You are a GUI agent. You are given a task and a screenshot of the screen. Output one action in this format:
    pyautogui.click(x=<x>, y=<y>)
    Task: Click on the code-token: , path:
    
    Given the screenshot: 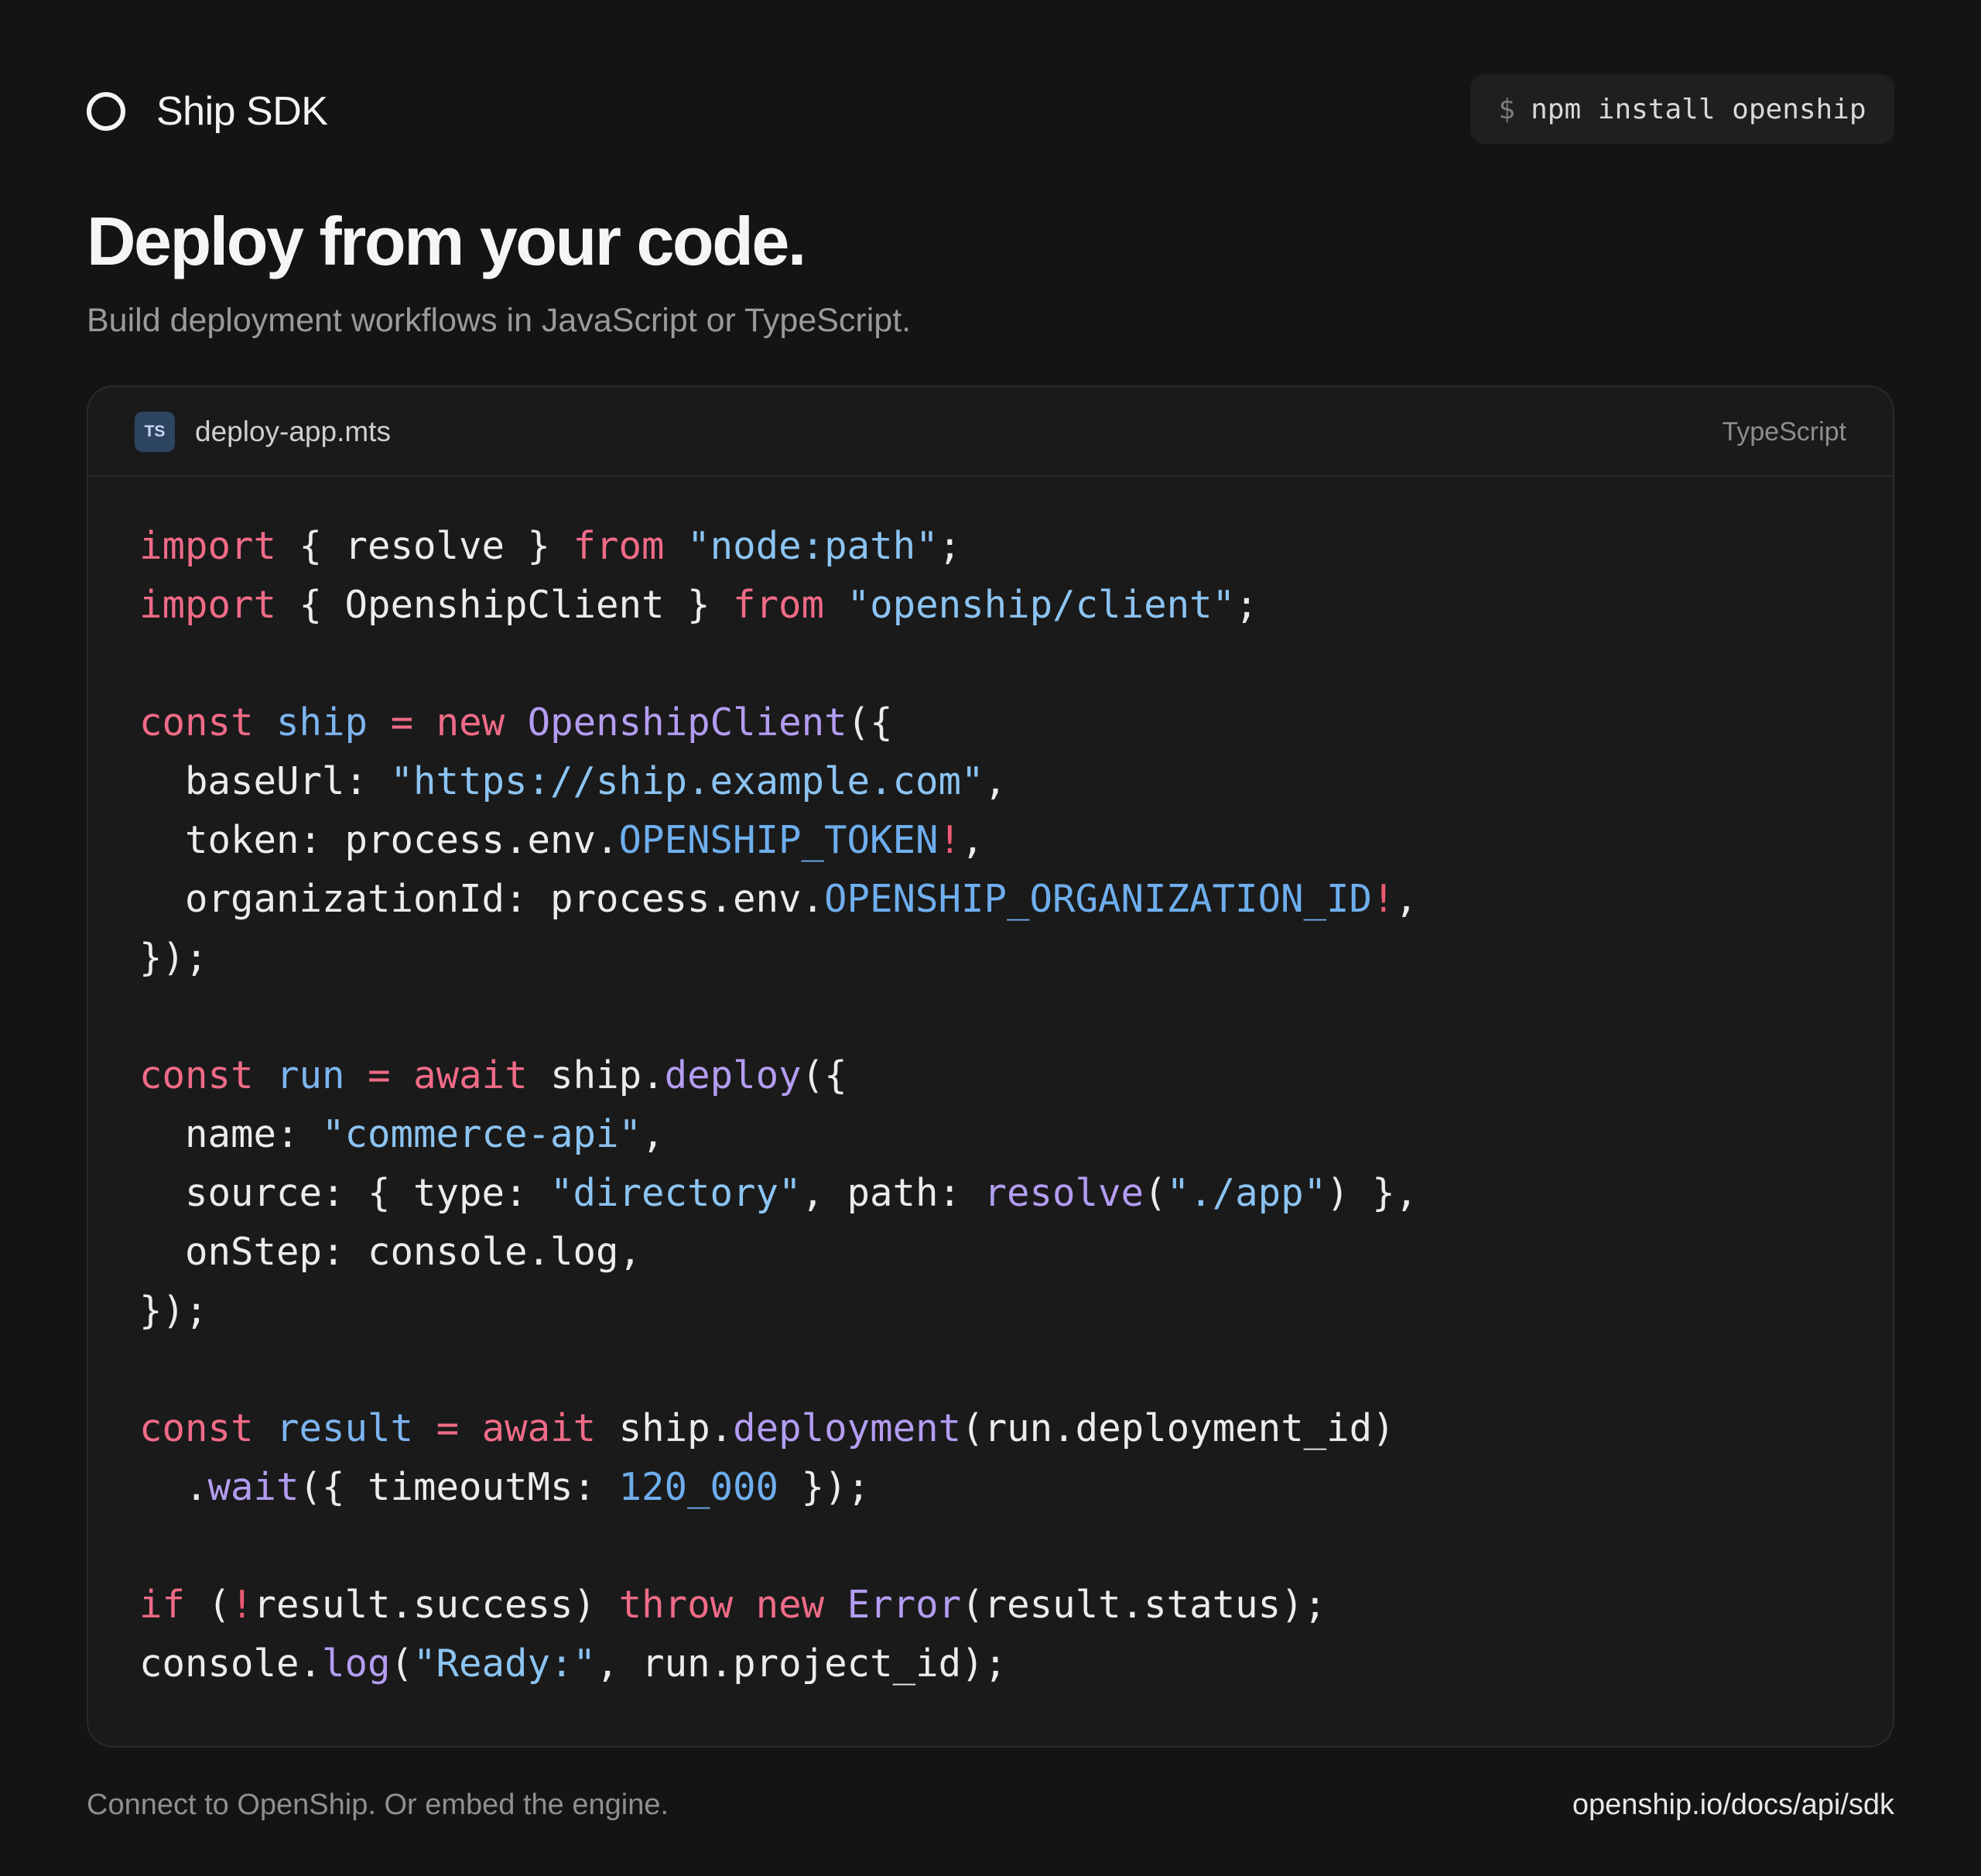 What is the action you would take?
    pyautogui.click(x=892, y=1193)
    